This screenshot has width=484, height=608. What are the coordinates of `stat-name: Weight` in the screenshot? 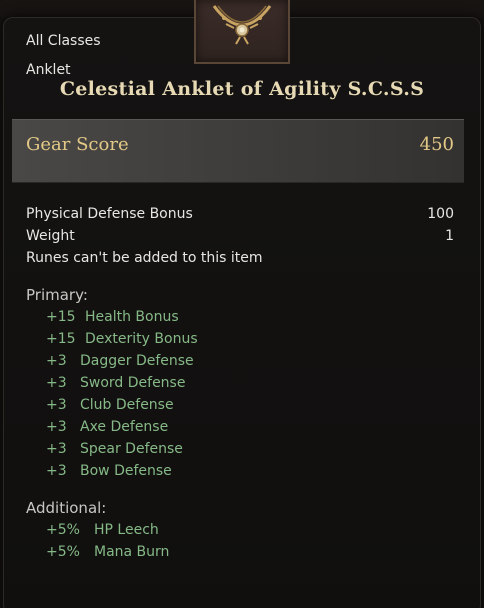 It's located at (50, 236).